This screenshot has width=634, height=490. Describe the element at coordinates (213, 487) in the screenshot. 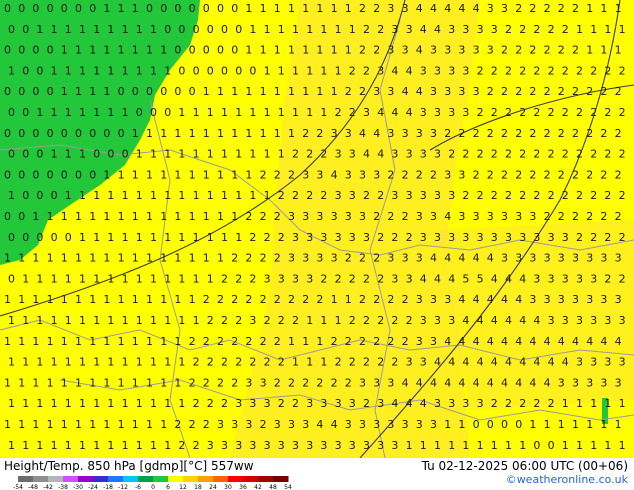

I see `legend-tick-label: 24` at that location.